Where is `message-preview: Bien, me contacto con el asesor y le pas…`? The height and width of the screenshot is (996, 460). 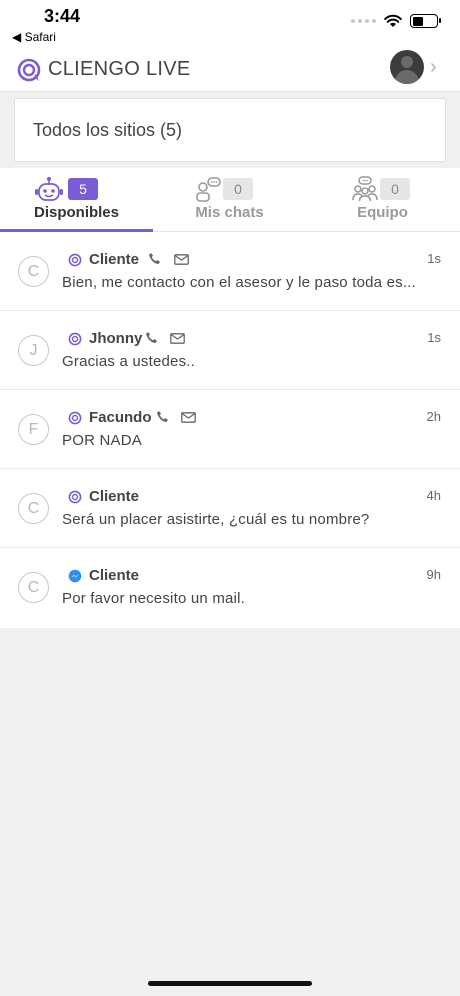
message-preview: Bien, me contacto con el asesor y le pas… is located at coordinates (239, 282).